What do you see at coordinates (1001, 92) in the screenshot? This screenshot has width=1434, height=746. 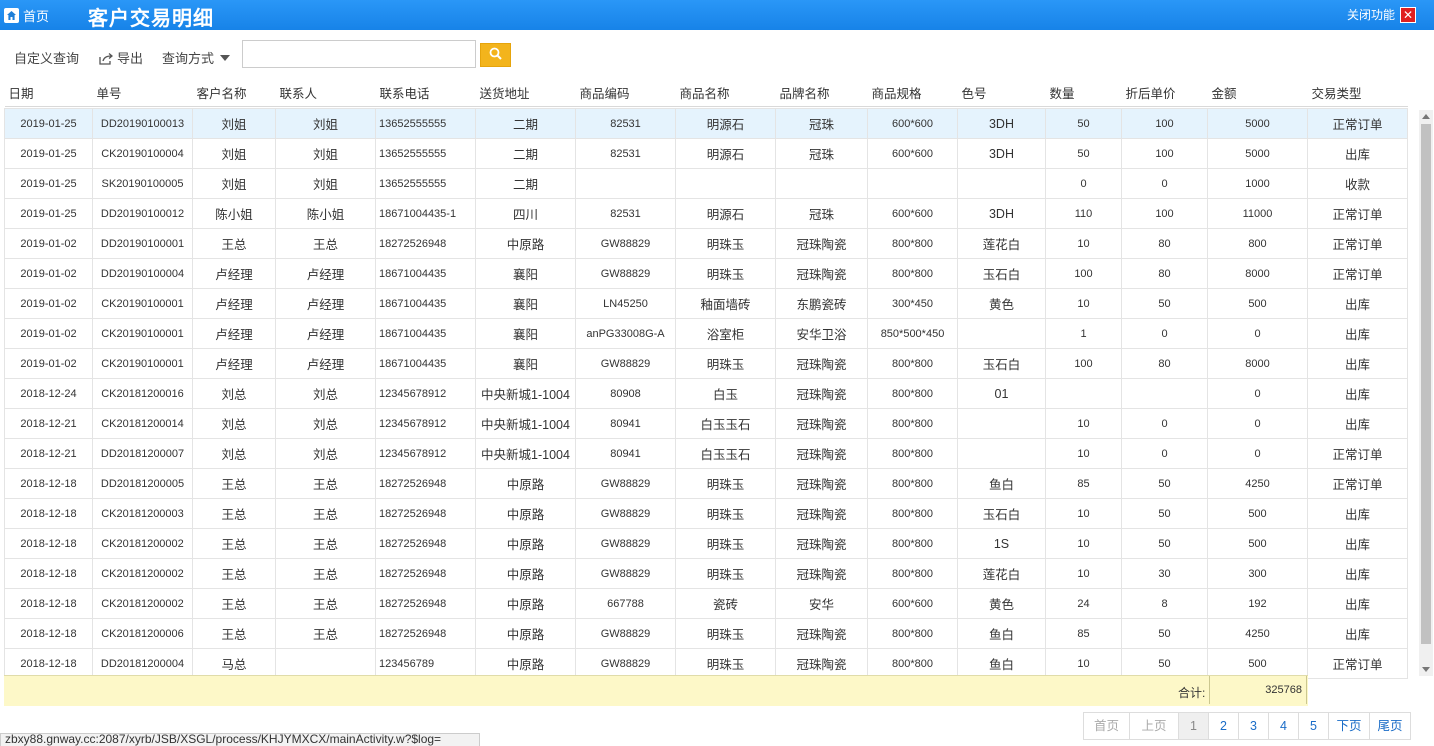 I see `column-header: 色号` at bounding box center [1001, 92].